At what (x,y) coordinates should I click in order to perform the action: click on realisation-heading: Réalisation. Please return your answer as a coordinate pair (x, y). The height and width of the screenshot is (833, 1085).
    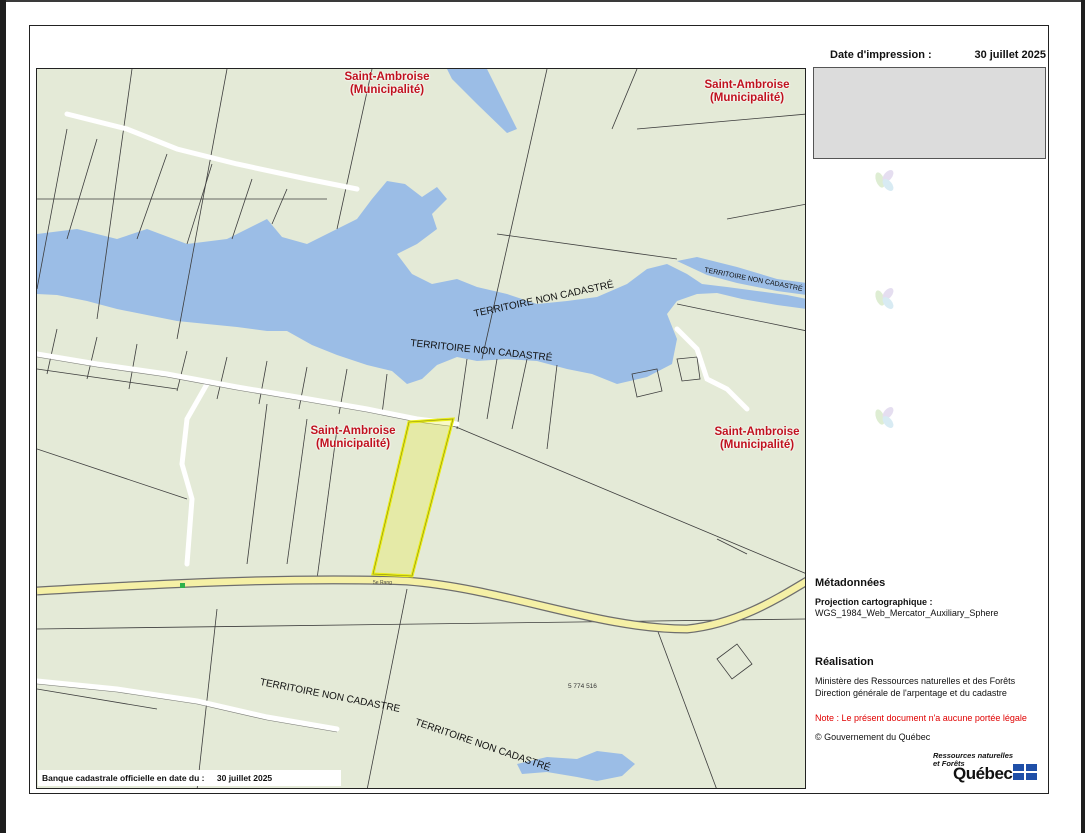
    Looking at the image, I should click on (844, 662).